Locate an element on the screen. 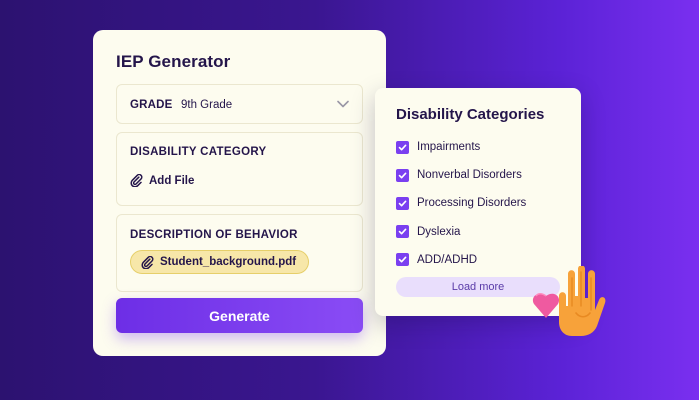  category-item-impairments: Impairments is located at coordinates (478, 147).